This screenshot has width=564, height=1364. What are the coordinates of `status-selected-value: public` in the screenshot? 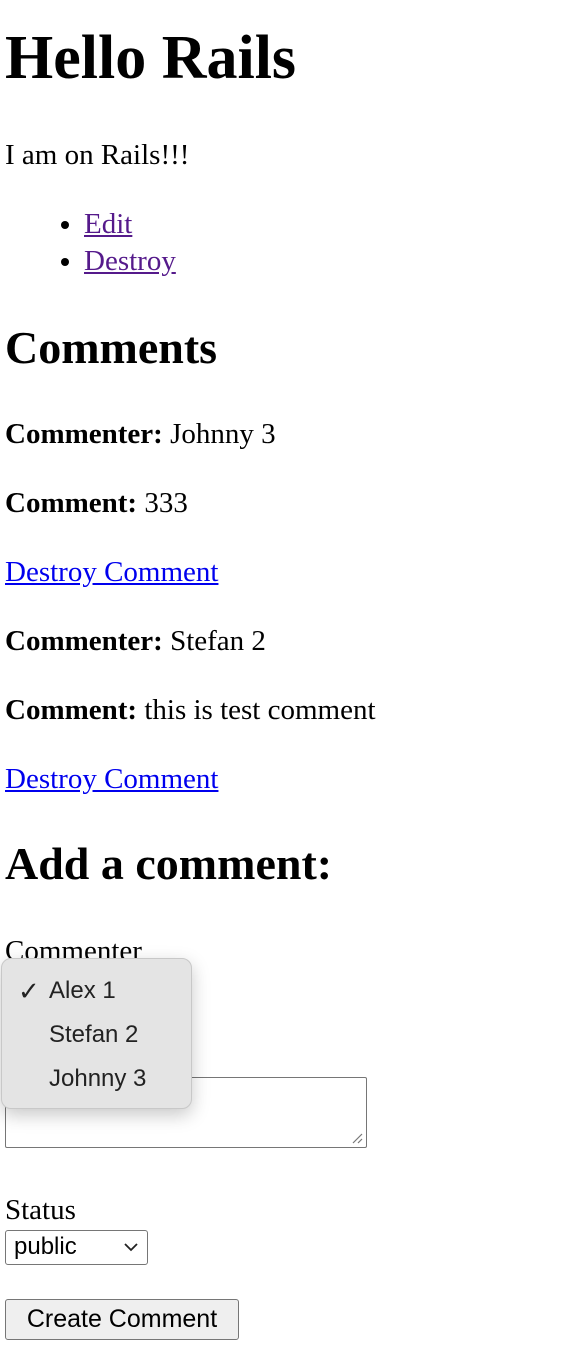 It's located at (45, 1246).